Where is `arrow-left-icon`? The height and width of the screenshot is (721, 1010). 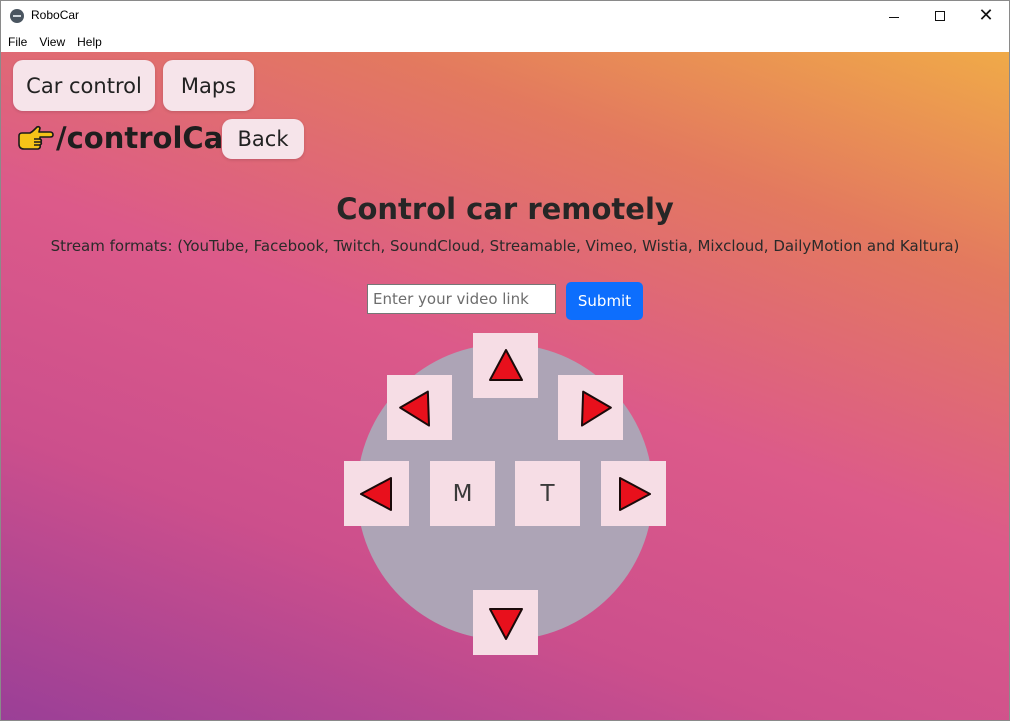 arrow-left-icon is located at coordinates (375, 493).